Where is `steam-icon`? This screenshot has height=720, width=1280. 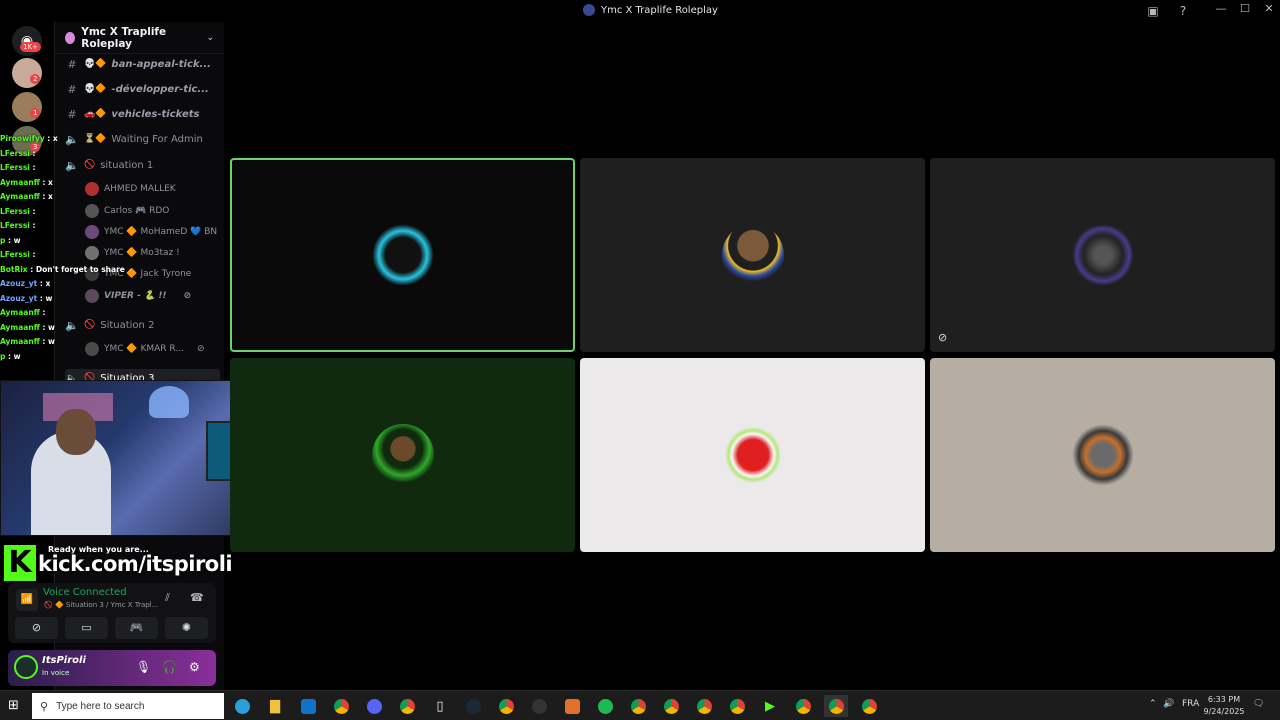
steam-icon is located at coordinates (473, 706).